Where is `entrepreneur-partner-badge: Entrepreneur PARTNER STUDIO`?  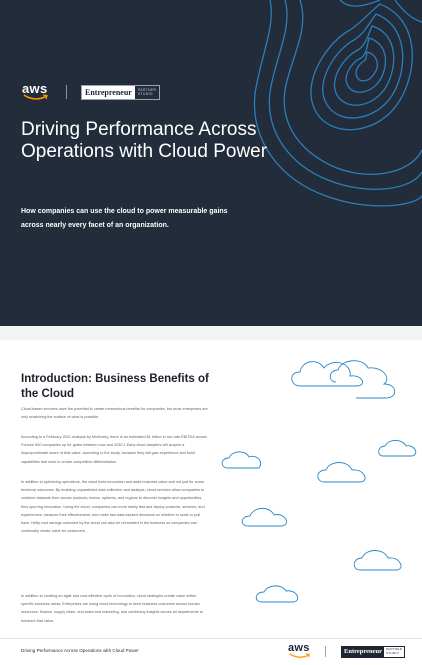
entrepreneur-partner-badge: Entrepreneur PARTNER STUDIO is located at coordinates (121, 92).